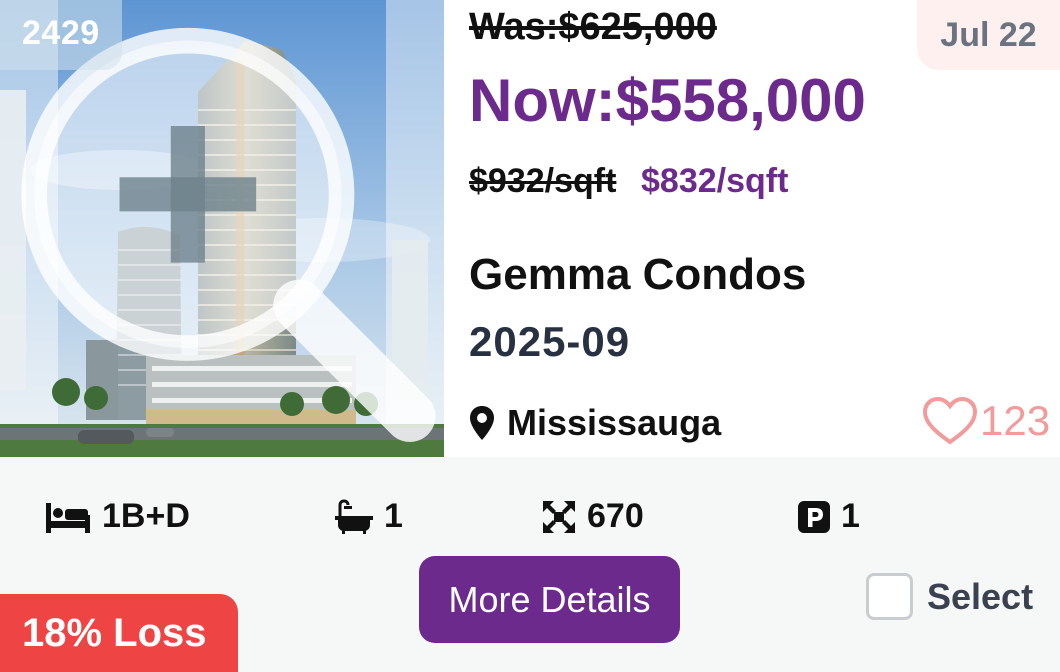  What do you see at coordinates (549, 599) in the screenshot?
I see `more-details-button: More Details` at bounding box center [549, 599].